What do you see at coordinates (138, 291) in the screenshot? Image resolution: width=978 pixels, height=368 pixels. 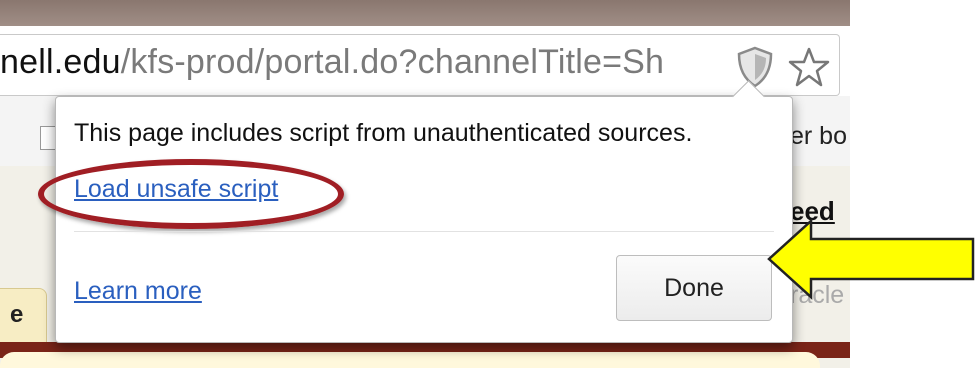 I see `learn-more-link: Learn more` at bounding box center [138, 291].